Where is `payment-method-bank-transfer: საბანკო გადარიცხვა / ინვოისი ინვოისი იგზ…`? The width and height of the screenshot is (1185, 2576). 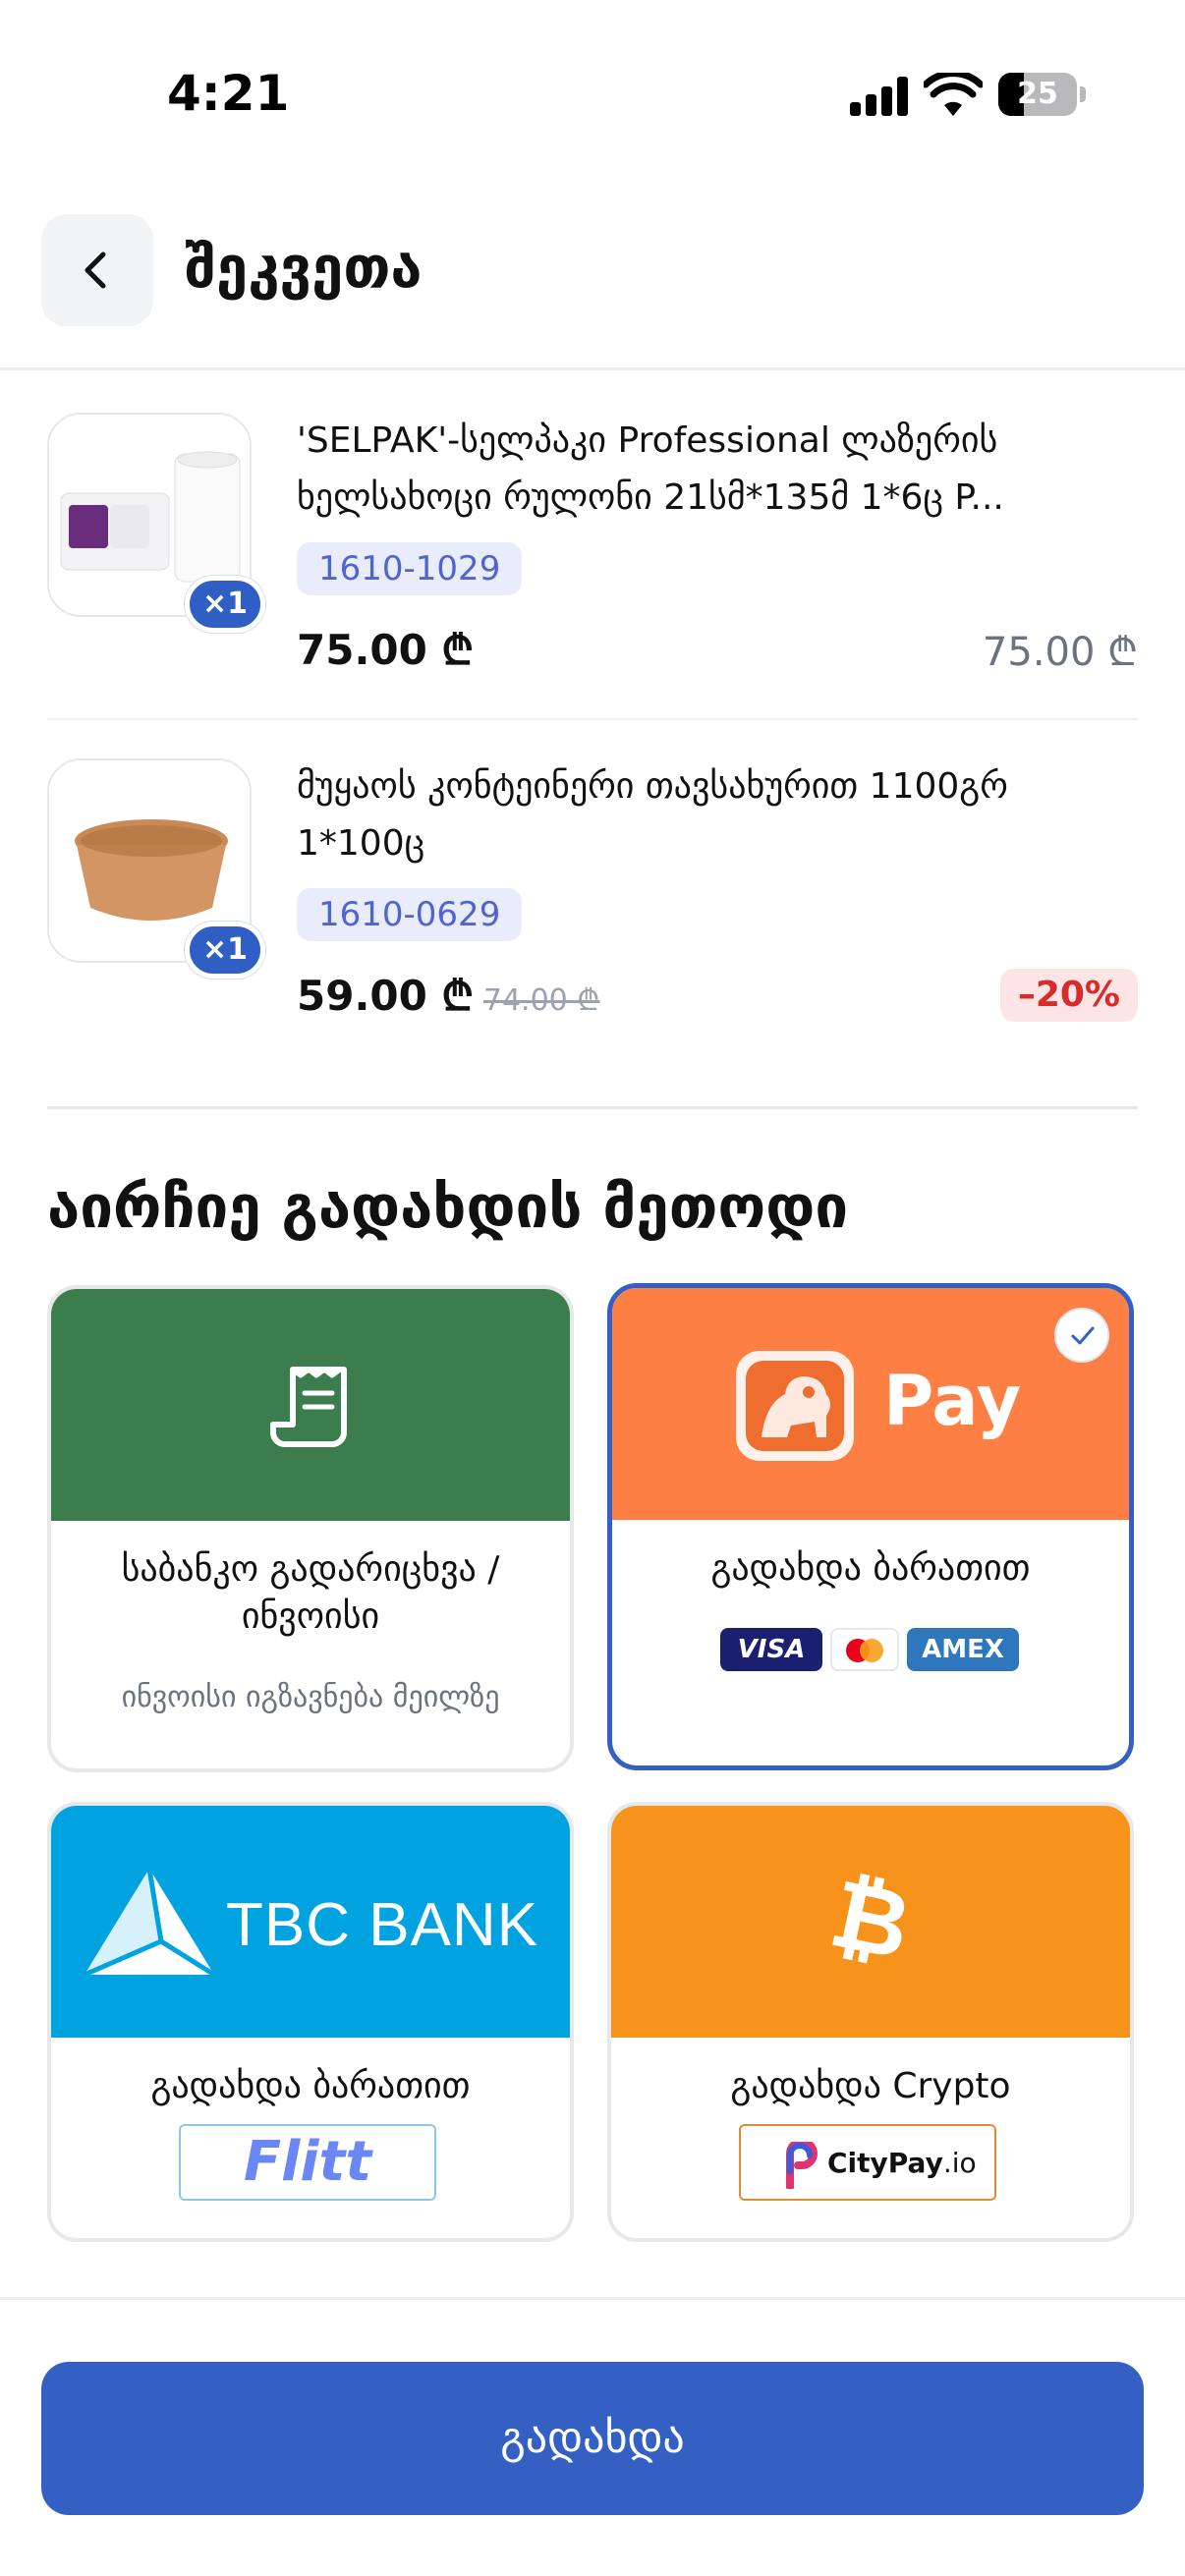 payment-method-bank-transfer: საბანკო გადარიცხვა / ინვოისი ინვოისი იგზ… is located at coordinates (311, 1528).